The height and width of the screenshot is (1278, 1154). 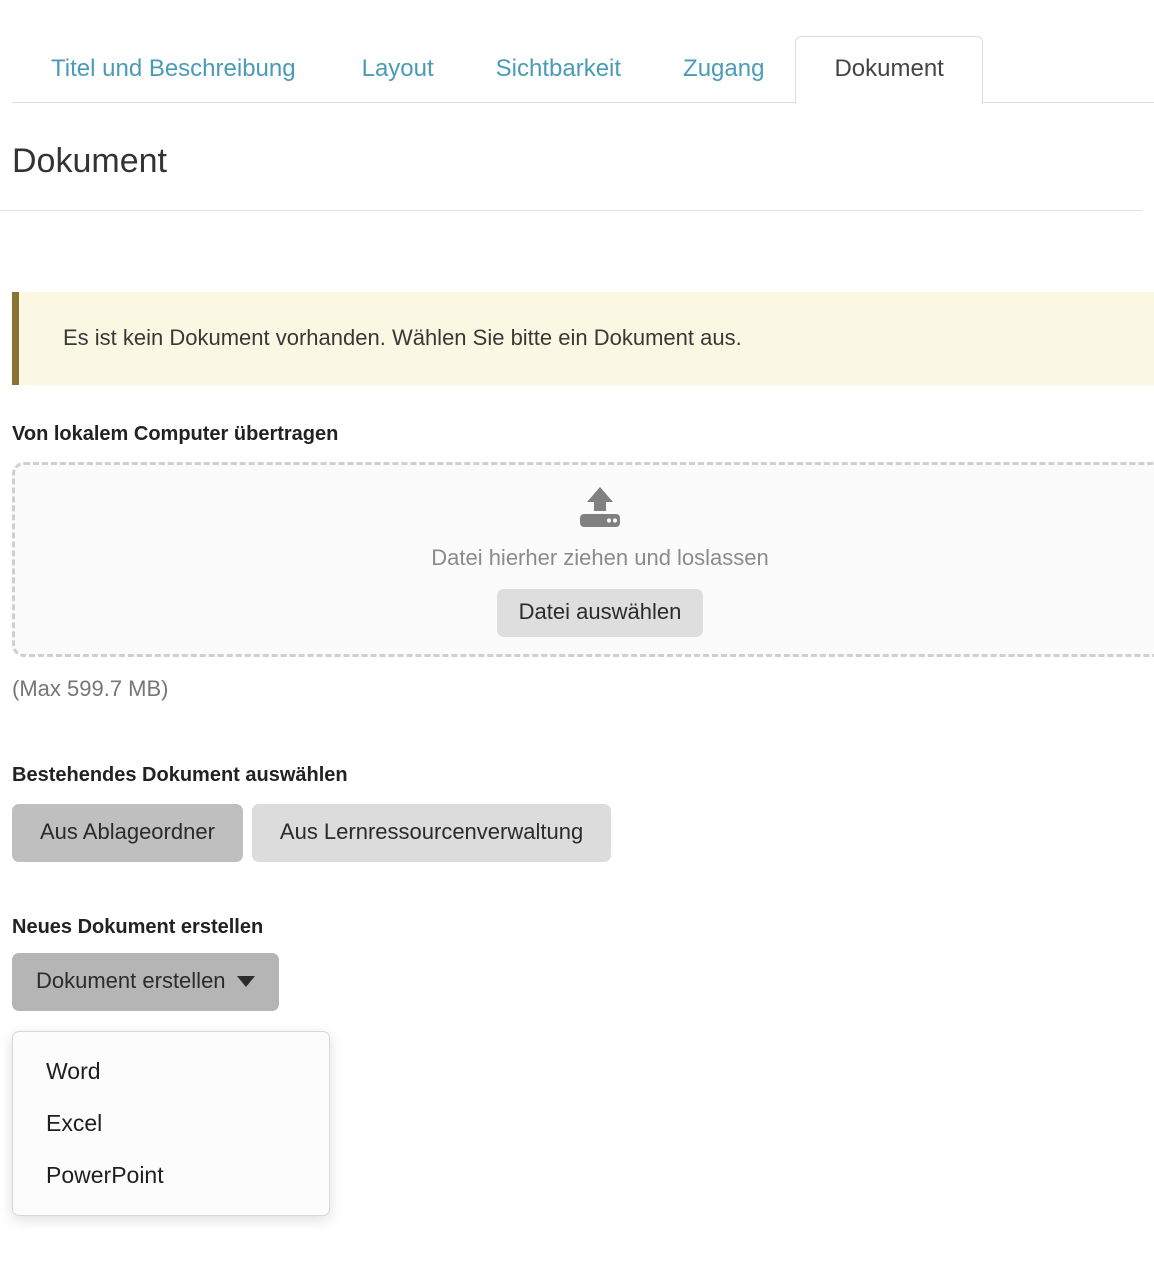 What do you see at coordinates (723, 69) in the screenshot?
I see `tab-zugang: Zugang` at bounding box center [723, 69].